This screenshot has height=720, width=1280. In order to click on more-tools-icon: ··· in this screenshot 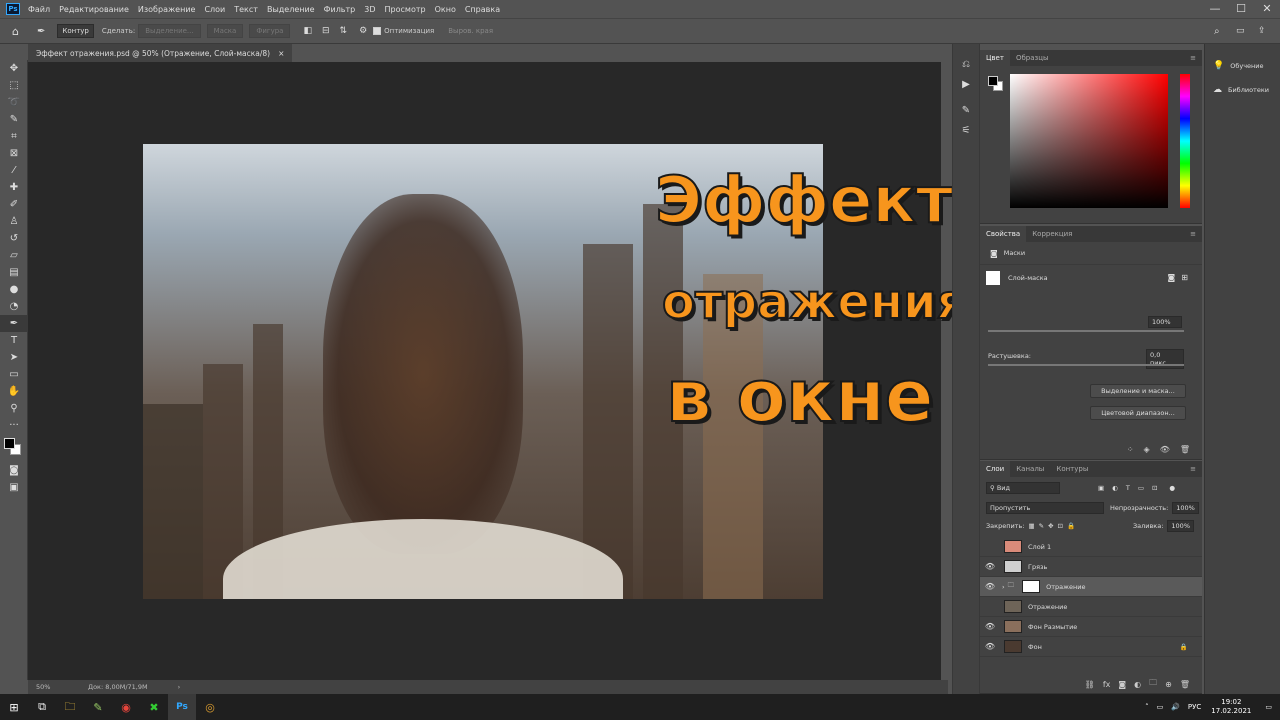, I will do `click(14, 425)`.